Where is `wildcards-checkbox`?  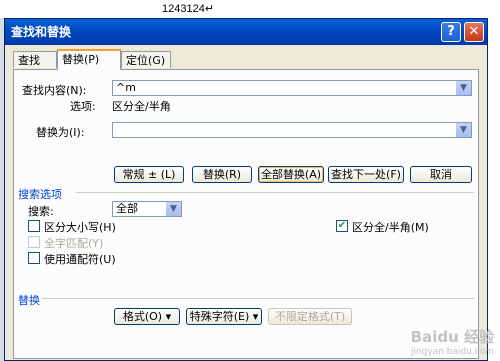
wildcards-checkbox is located at coordinates (34, 258).